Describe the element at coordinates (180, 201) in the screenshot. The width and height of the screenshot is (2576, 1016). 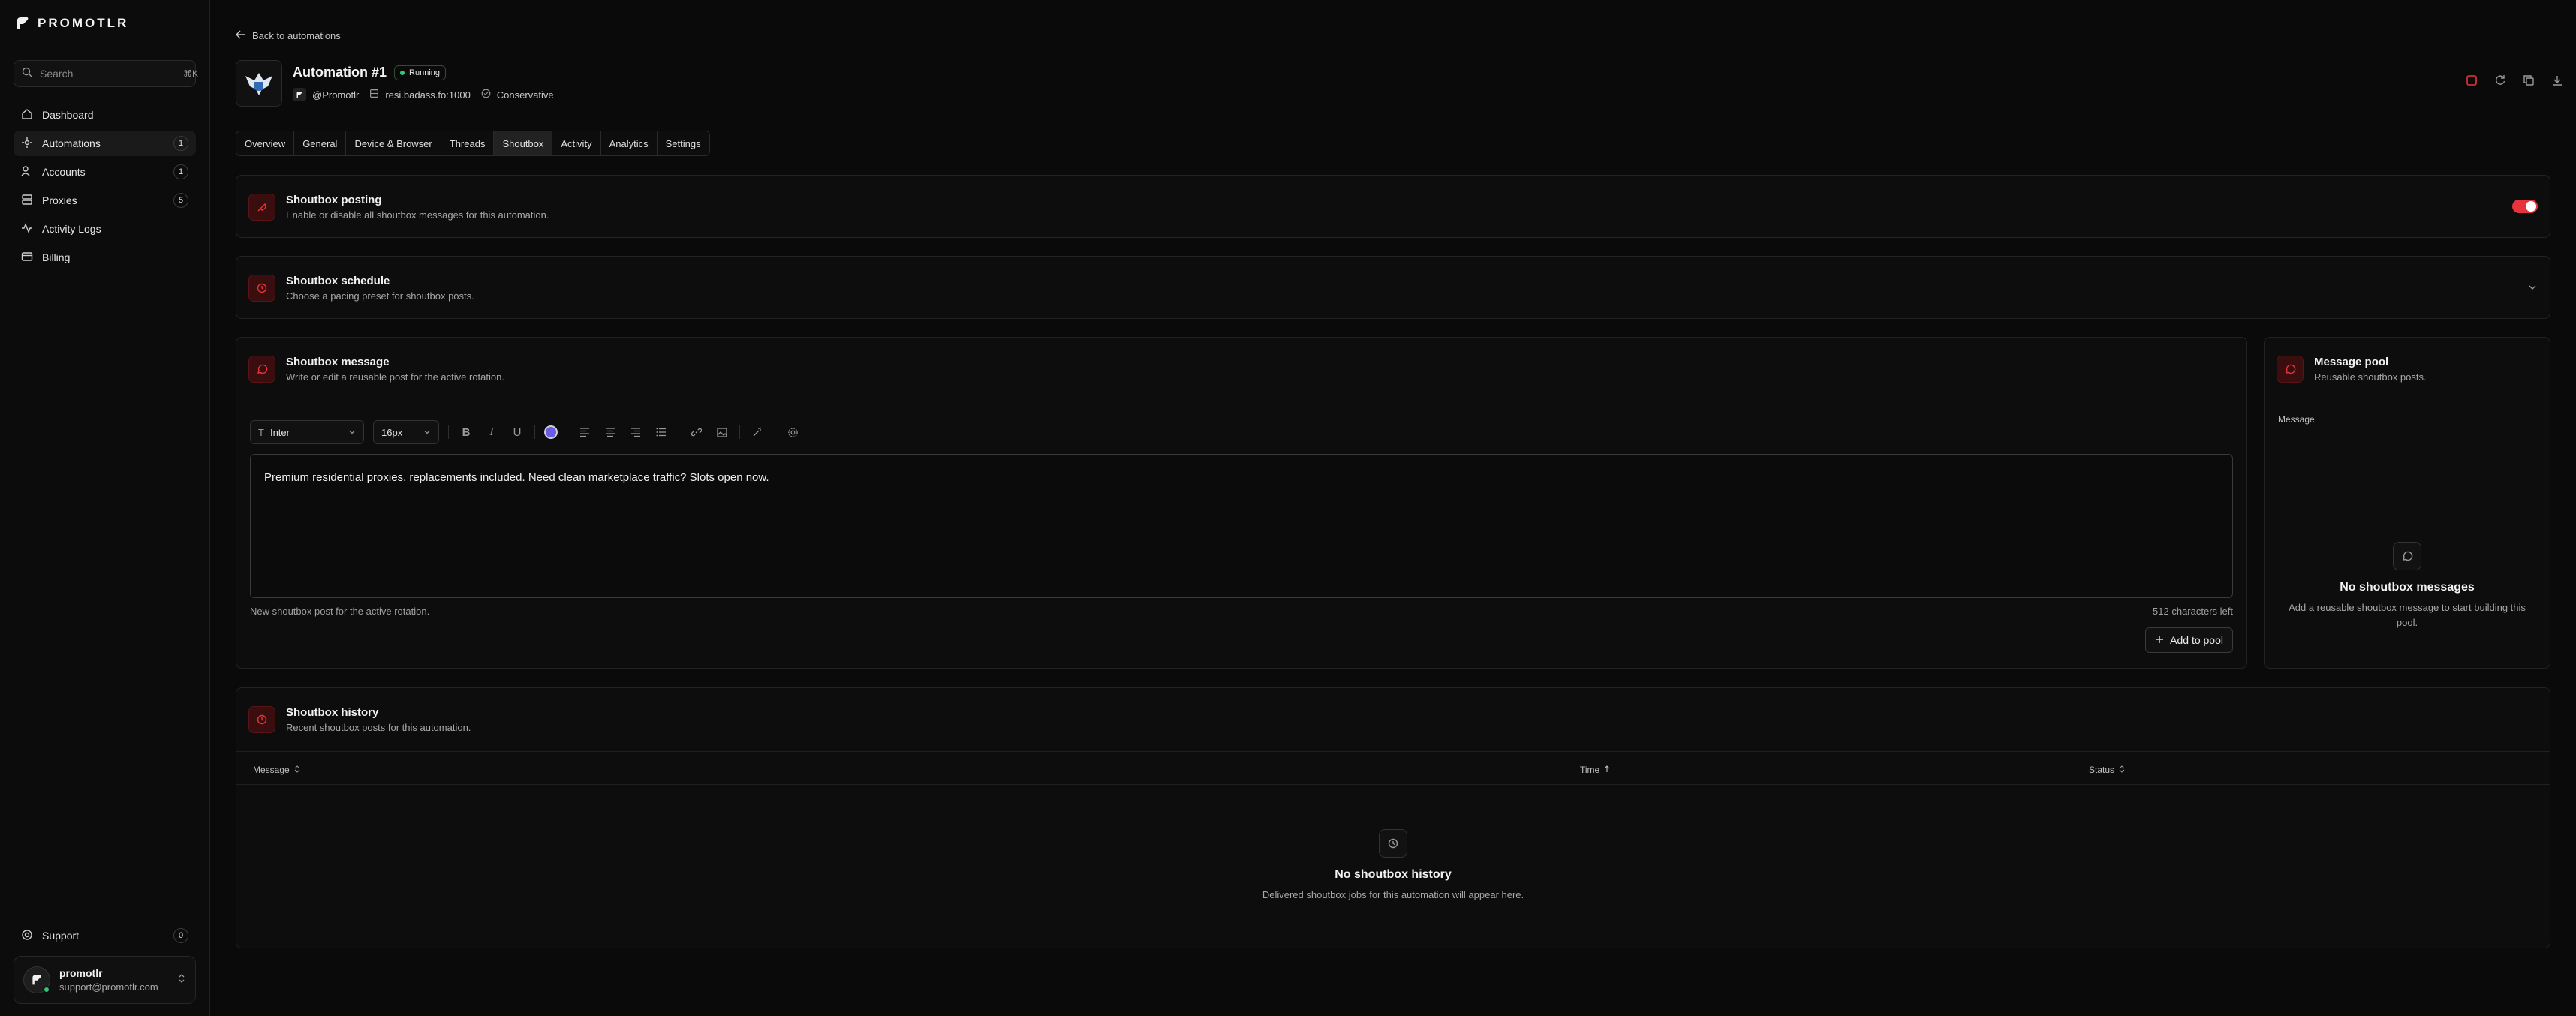
I see `count-badge: 5` at that location.